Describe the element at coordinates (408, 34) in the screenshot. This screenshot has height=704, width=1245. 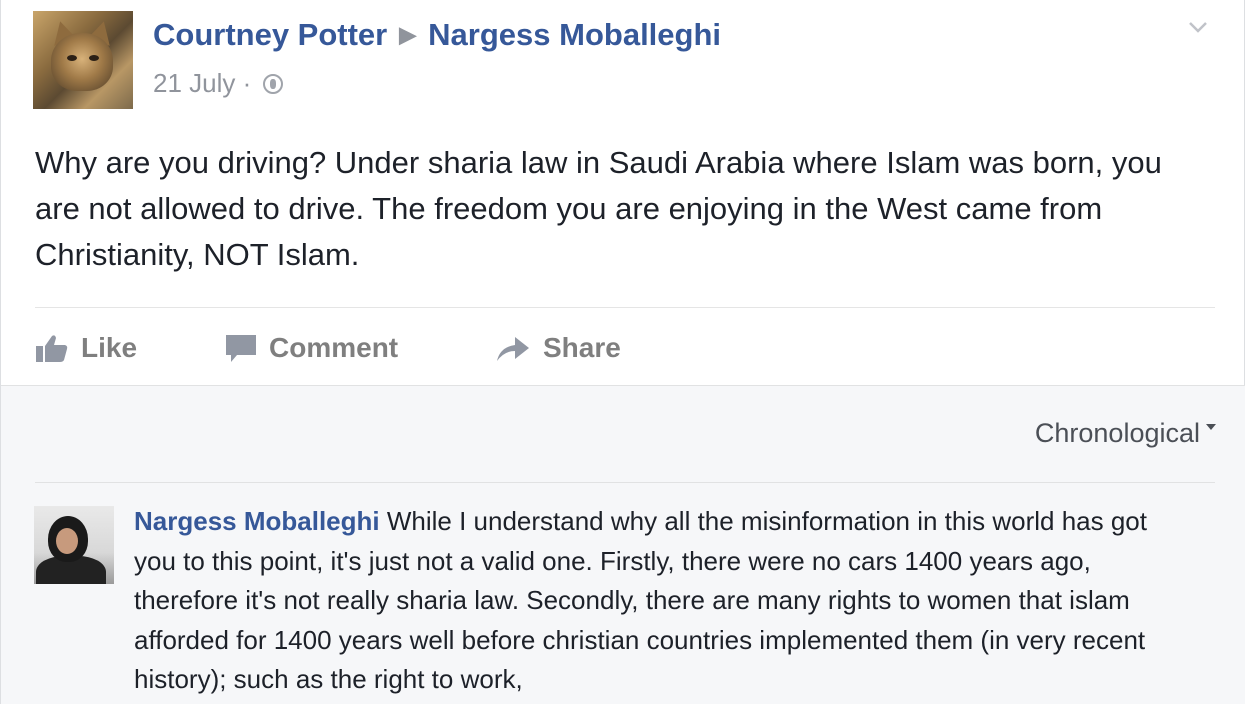
I see `arrow-right-icon: ▶` at that location.